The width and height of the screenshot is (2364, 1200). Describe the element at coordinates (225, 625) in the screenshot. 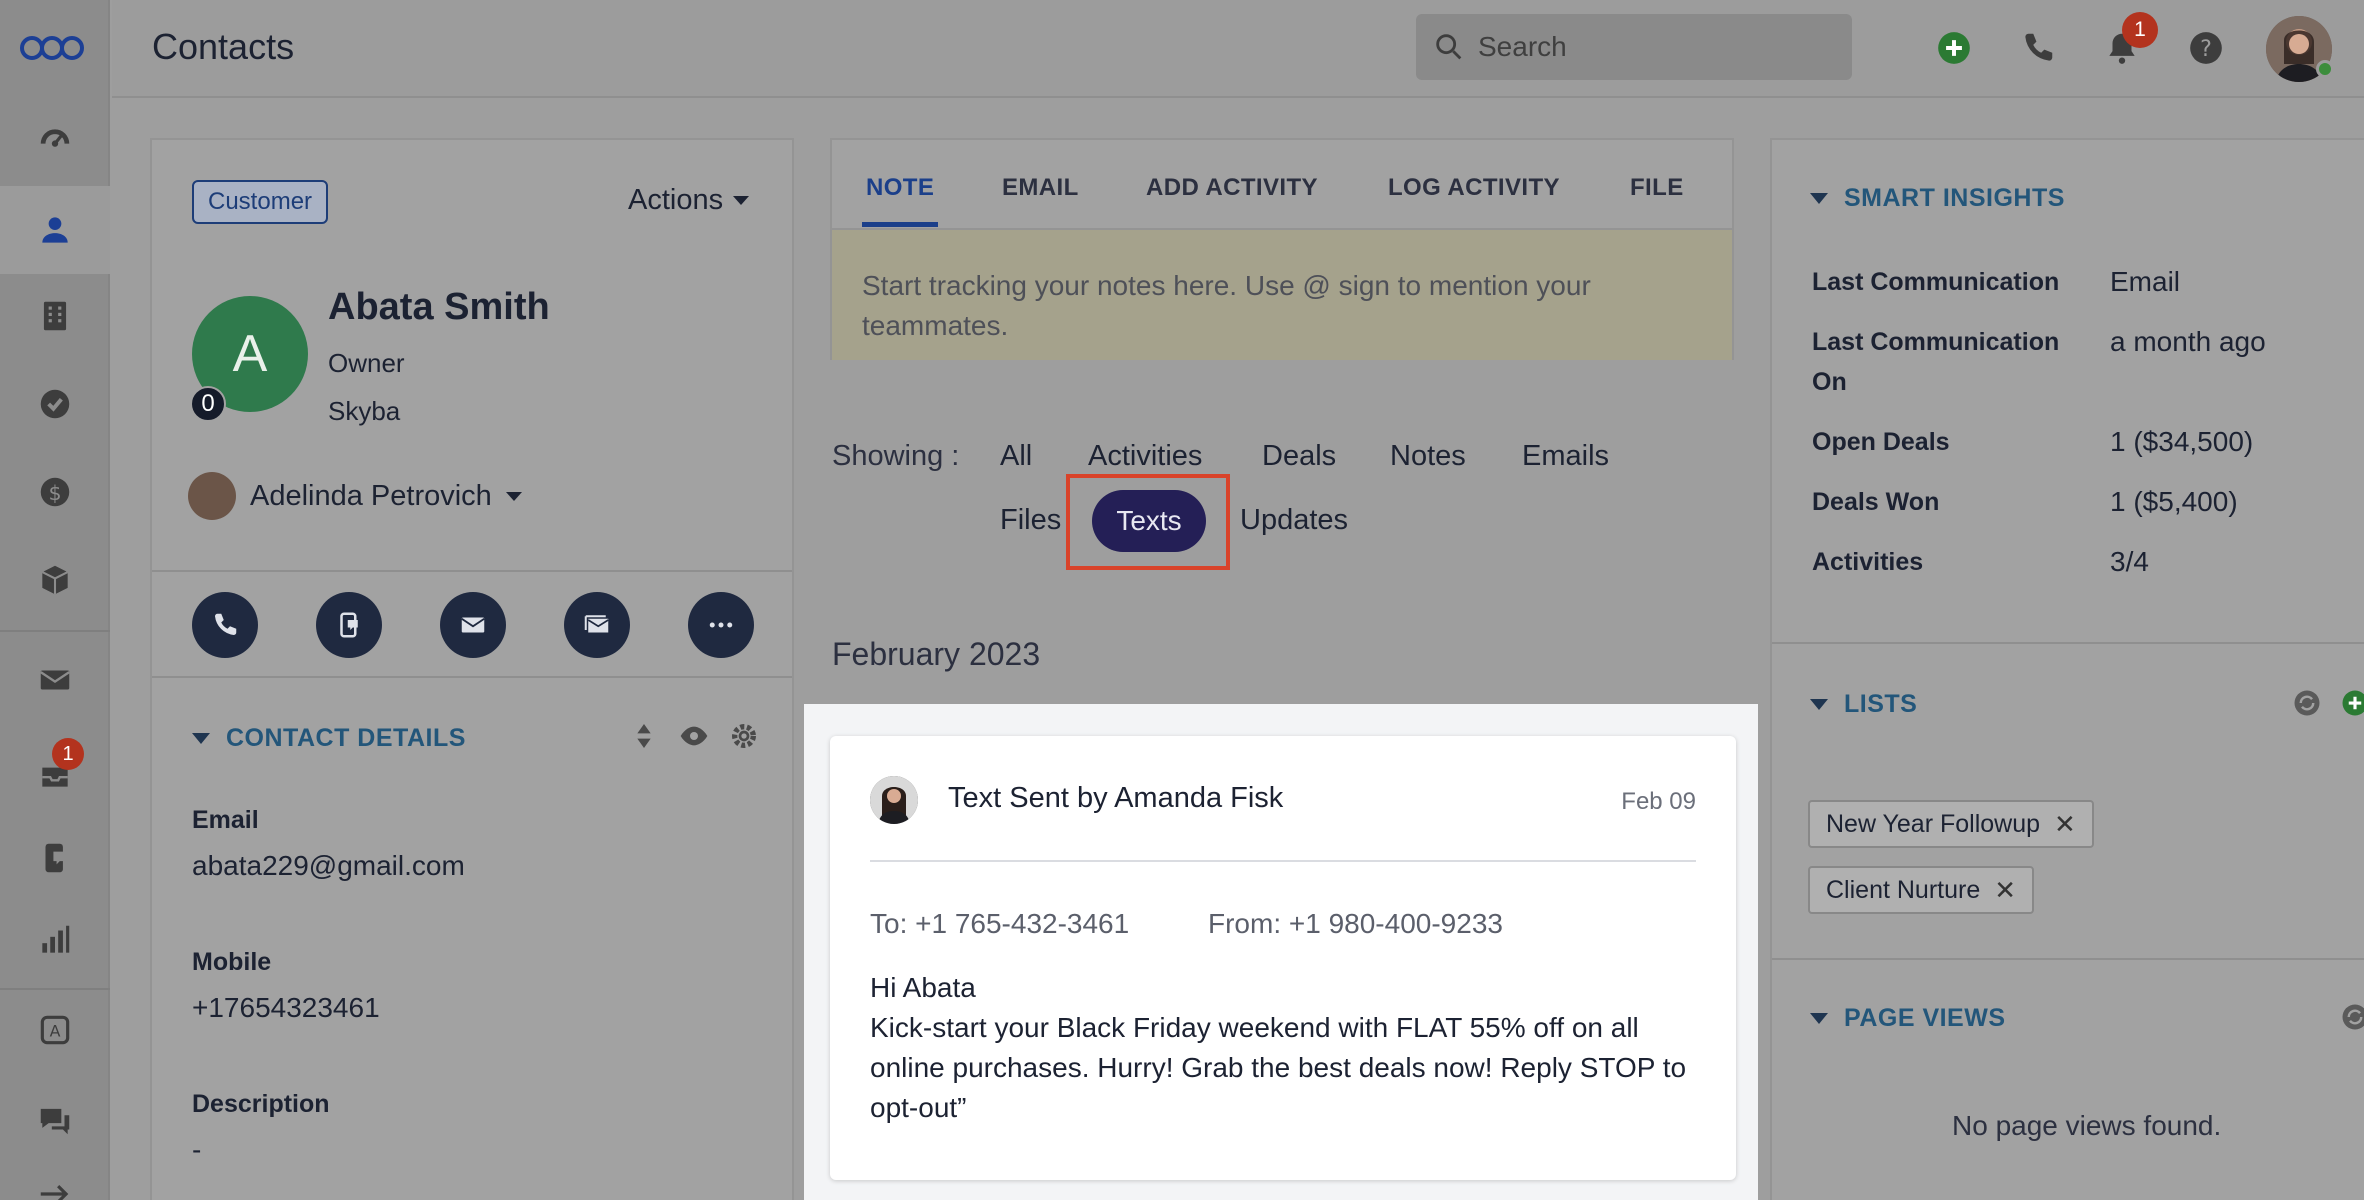

I see `call-button` at that location.